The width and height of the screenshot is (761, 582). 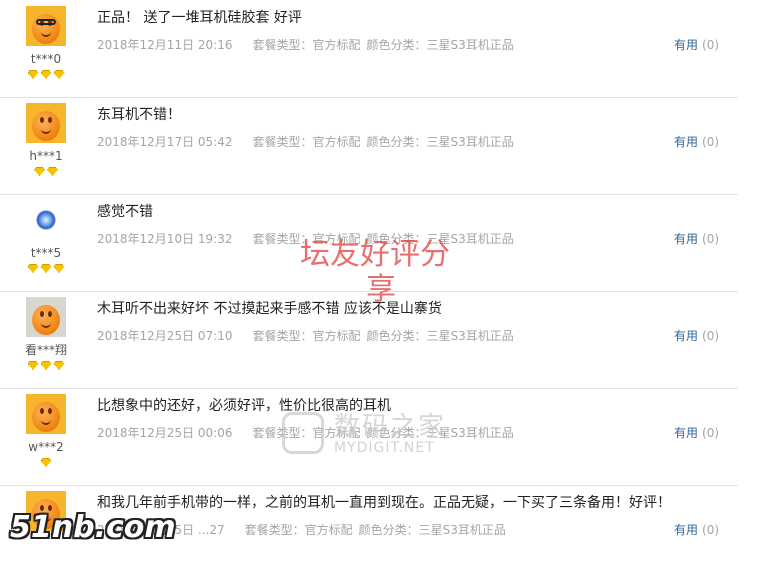 What do you see at coordinates (46, 253) in the screenshot?
I see `username: t***5` at bounding box center [46, 253].